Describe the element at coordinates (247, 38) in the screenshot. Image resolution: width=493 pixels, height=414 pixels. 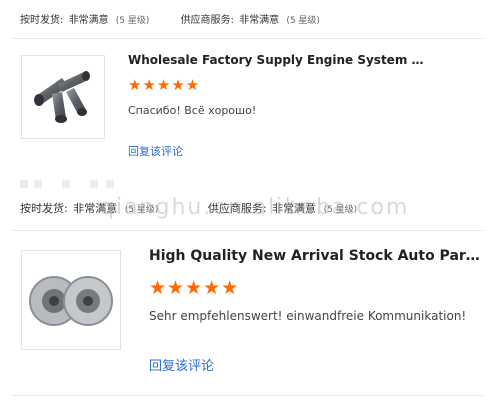
I see `divider-top` at that location.